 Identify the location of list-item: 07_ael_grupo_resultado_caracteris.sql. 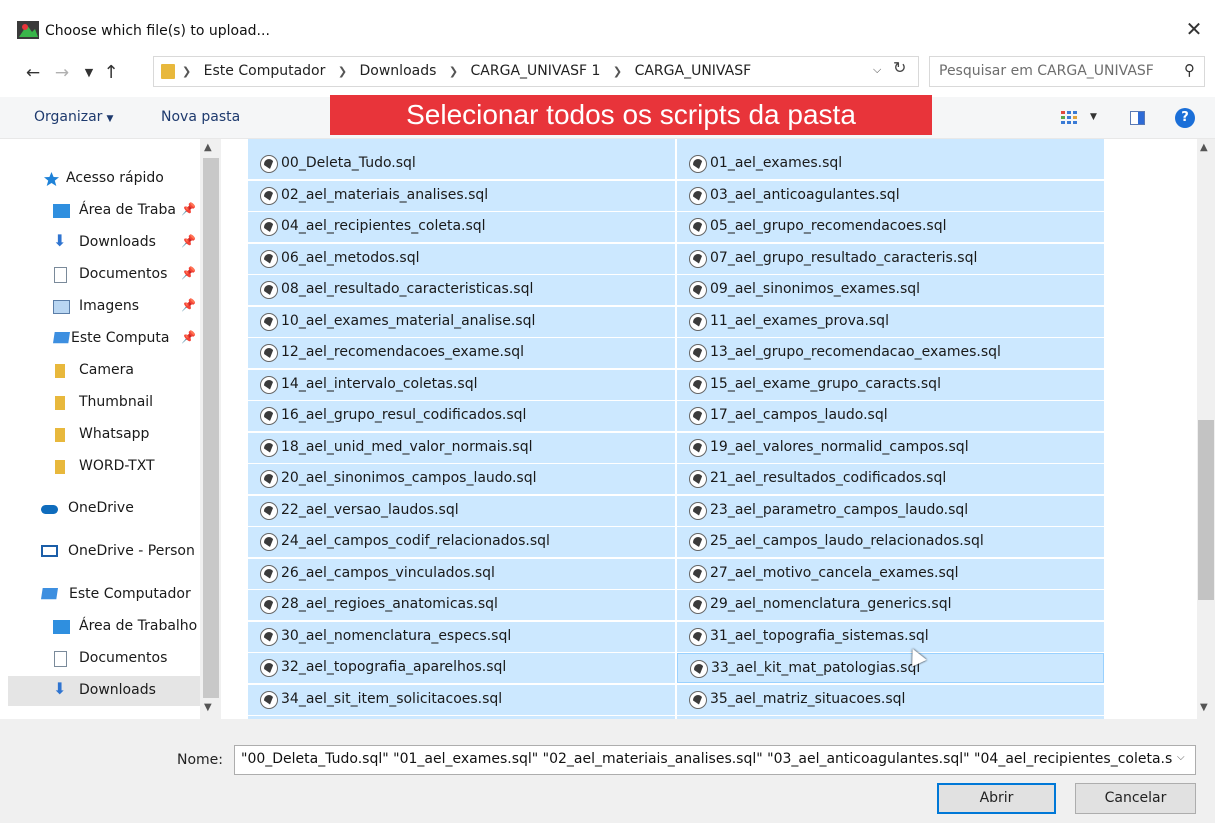
(890, 258).